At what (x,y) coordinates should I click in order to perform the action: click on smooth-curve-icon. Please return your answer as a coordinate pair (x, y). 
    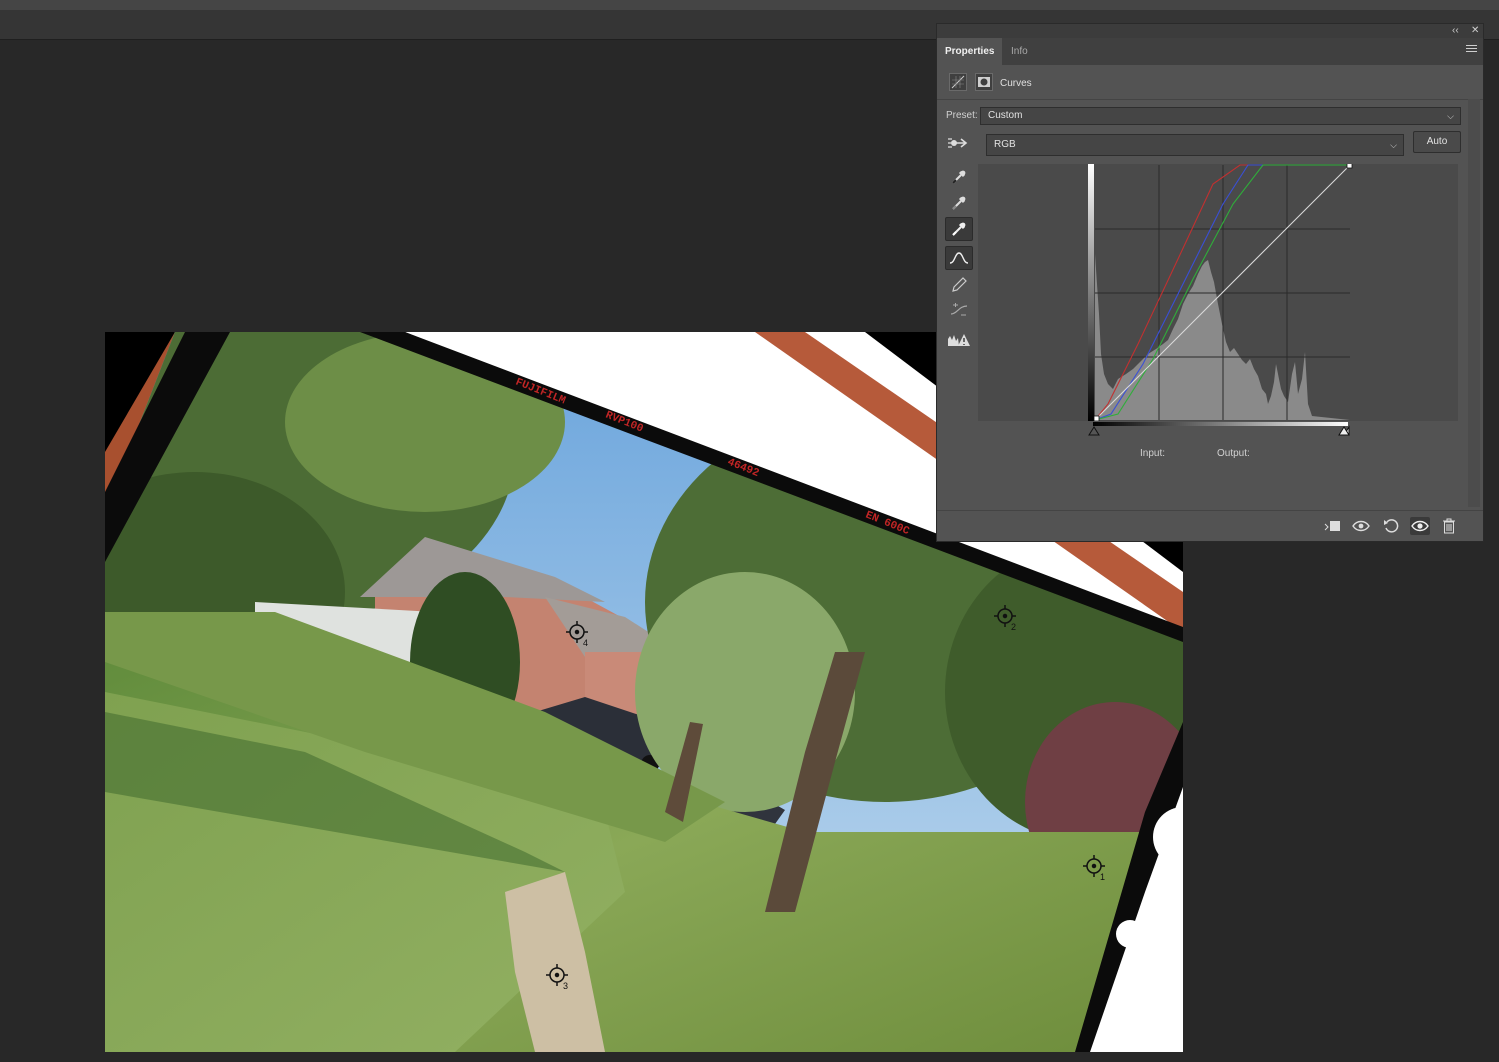
    Looking at the image, I should click on (959, 310).